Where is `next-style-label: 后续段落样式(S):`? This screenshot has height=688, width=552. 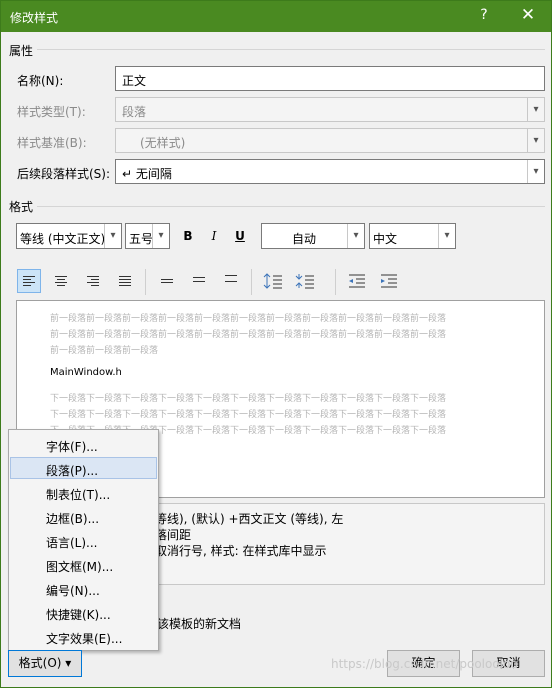
next-style-label: 后续段落样式(S): is located at coordinates (64, 174).